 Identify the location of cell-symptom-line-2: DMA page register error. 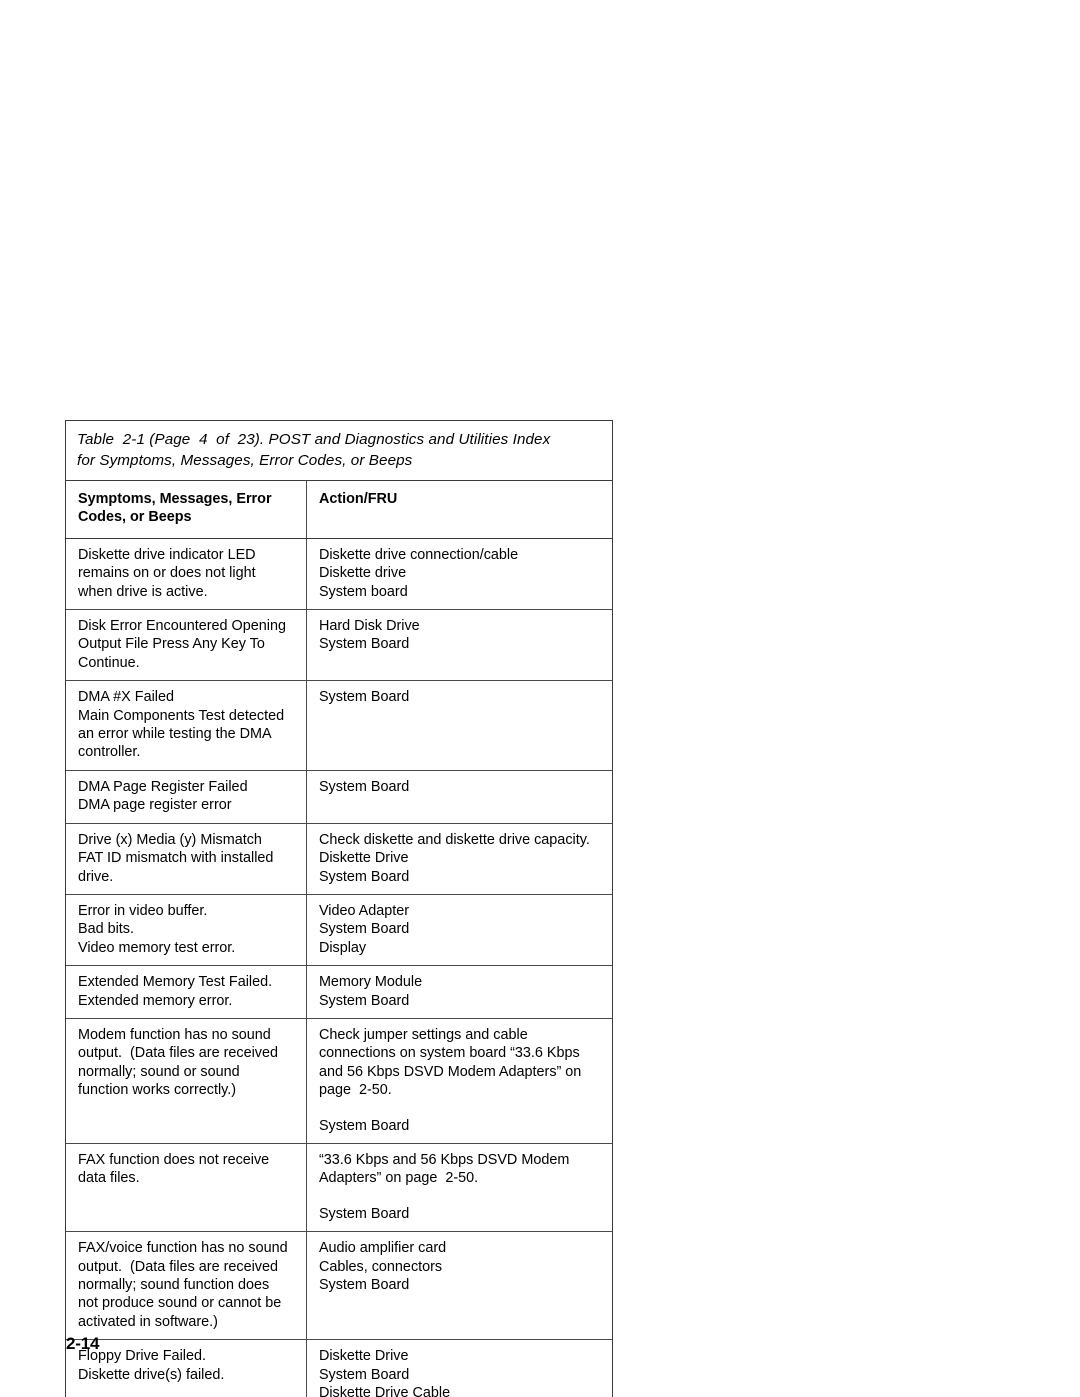
(155, 805).